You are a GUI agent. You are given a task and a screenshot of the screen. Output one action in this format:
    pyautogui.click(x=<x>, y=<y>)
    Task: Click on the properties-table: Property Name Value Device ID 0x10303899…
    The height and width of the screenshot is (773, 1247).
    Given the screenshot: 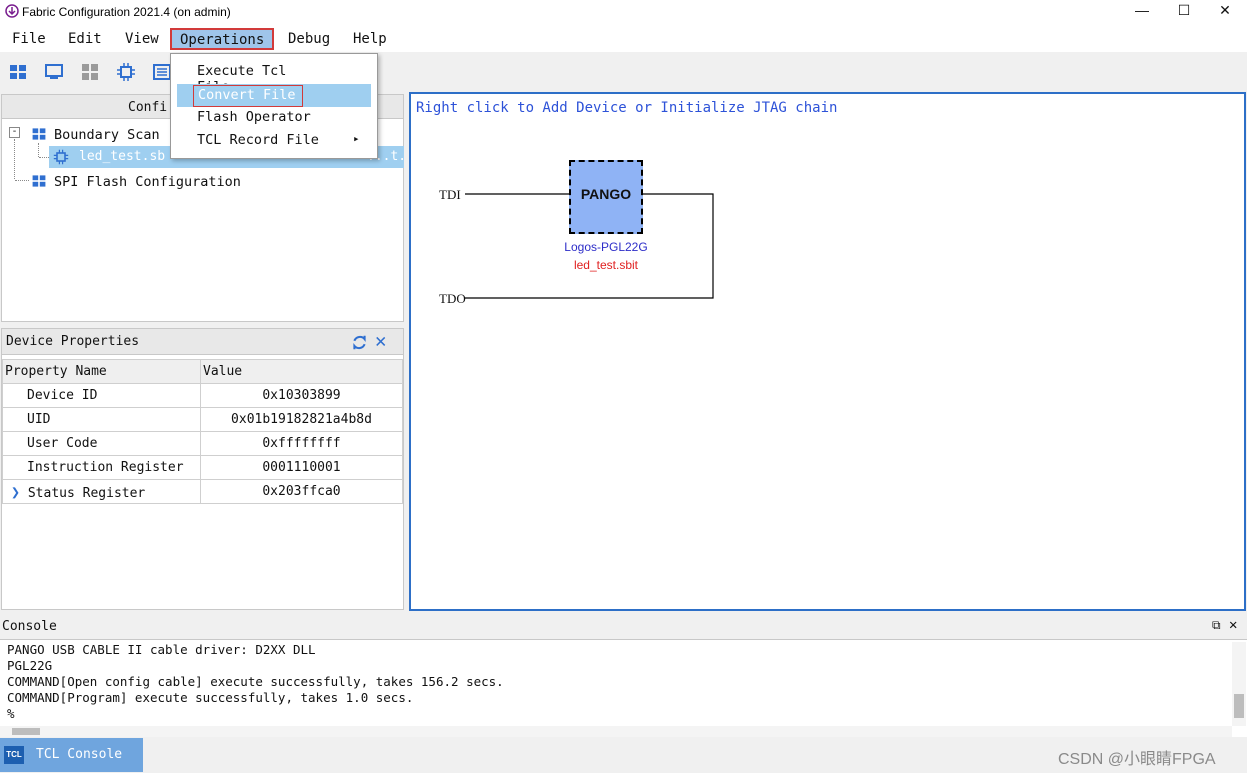 What is the action you would take?
    pyautogui.click(x=202, y=431)
    